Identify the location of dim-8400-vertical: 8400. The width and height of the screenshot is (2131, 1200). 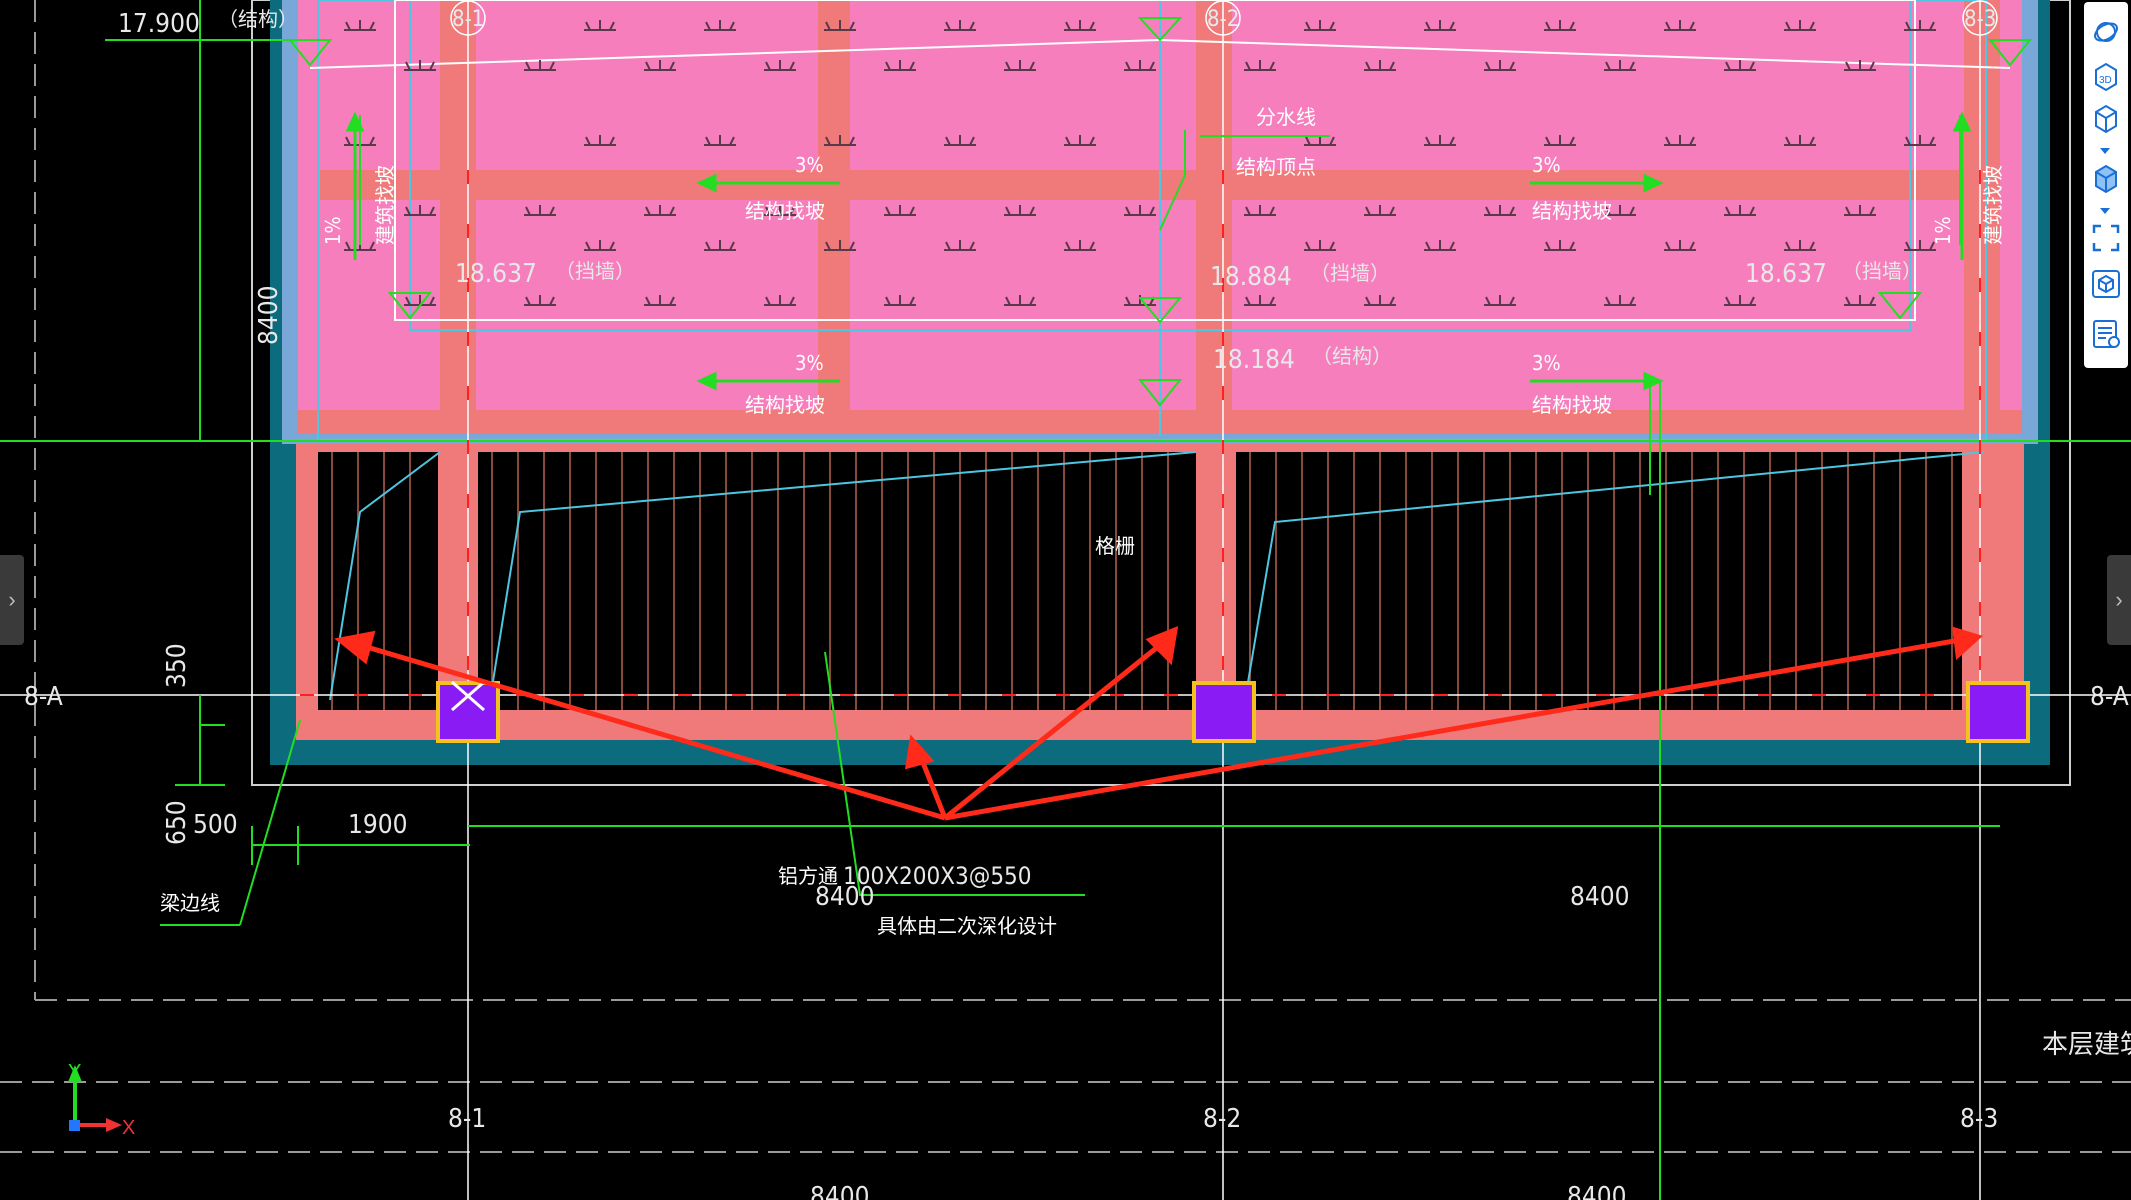
(269, 315).